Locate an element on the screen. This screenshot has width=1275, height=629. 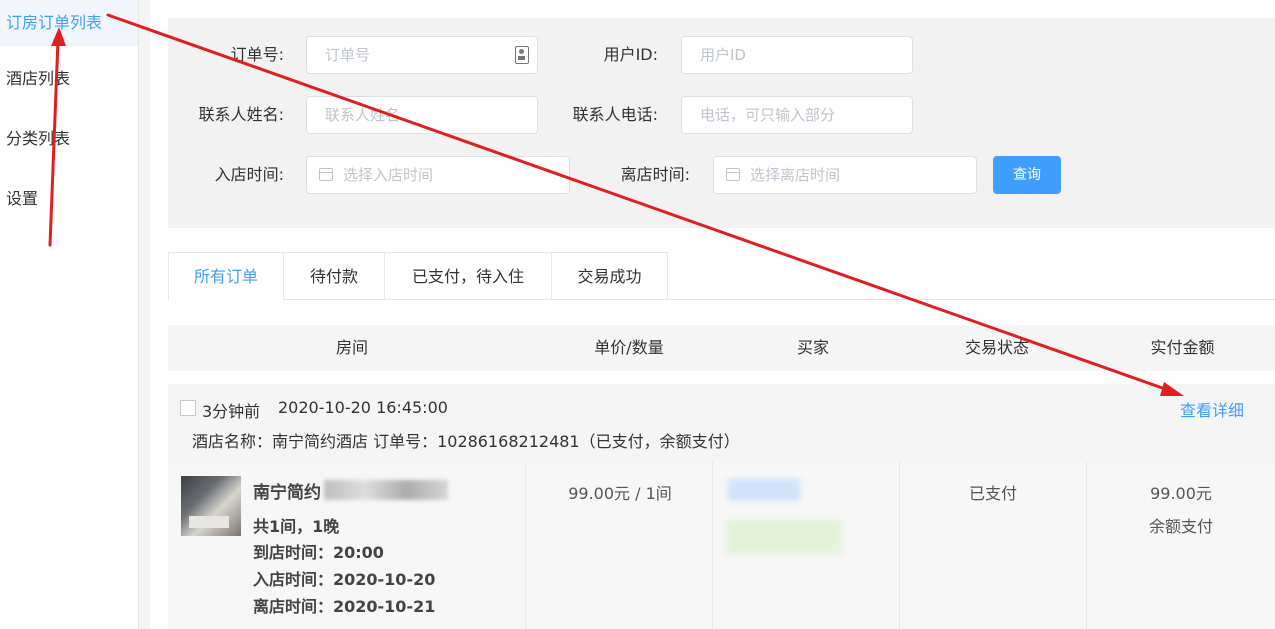
redacted-buyer-phone is located at coordinates (784, 537).